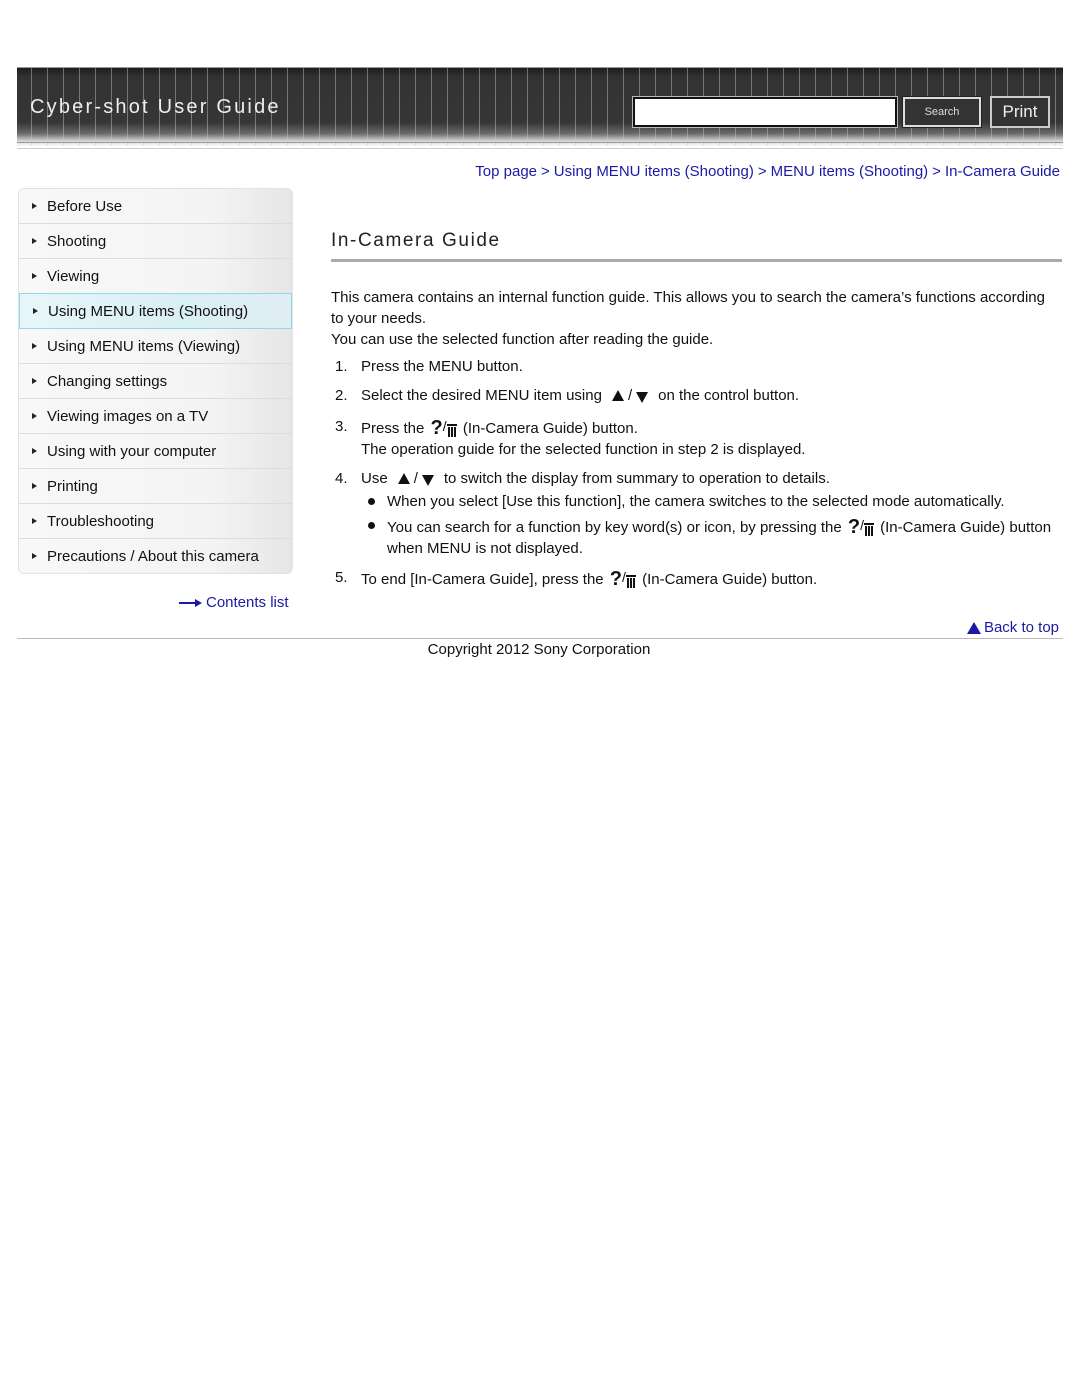  What do you see at coordinates (144, 346) in the screenshot?
I see `sidebar-item-label: Using MENU items (Viewing)` at bounding box center [144, 346].